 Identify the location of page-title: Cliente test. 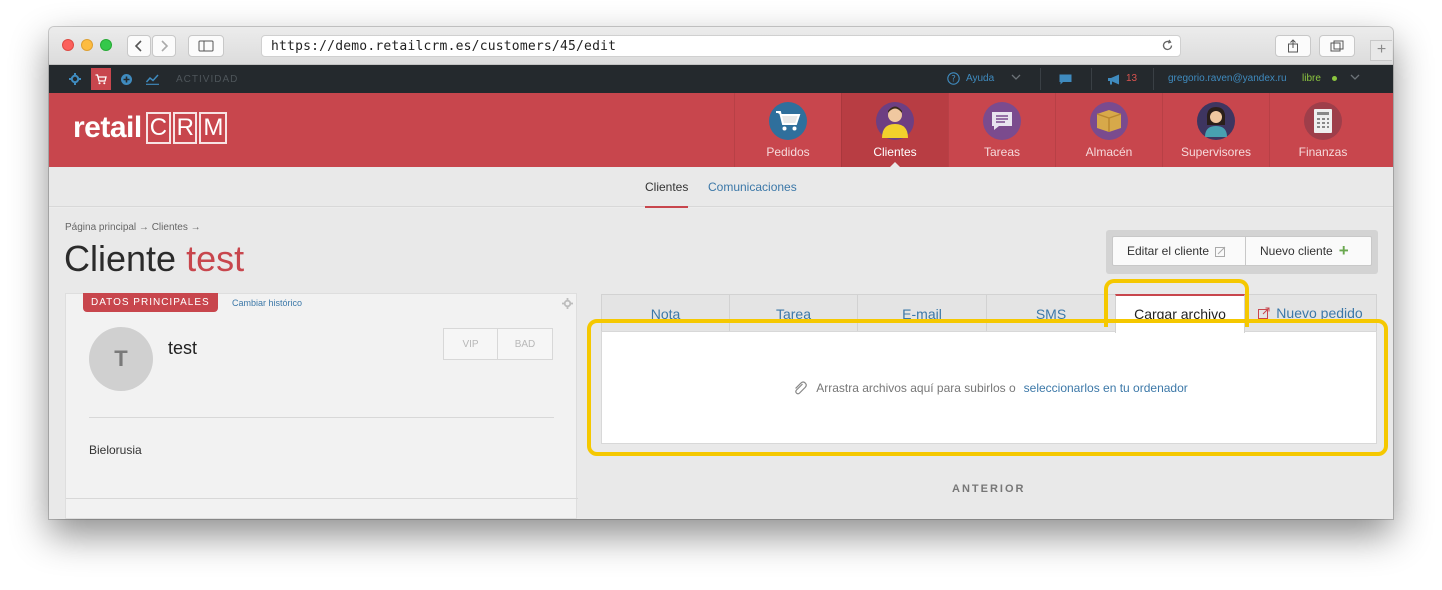
(154, 259).